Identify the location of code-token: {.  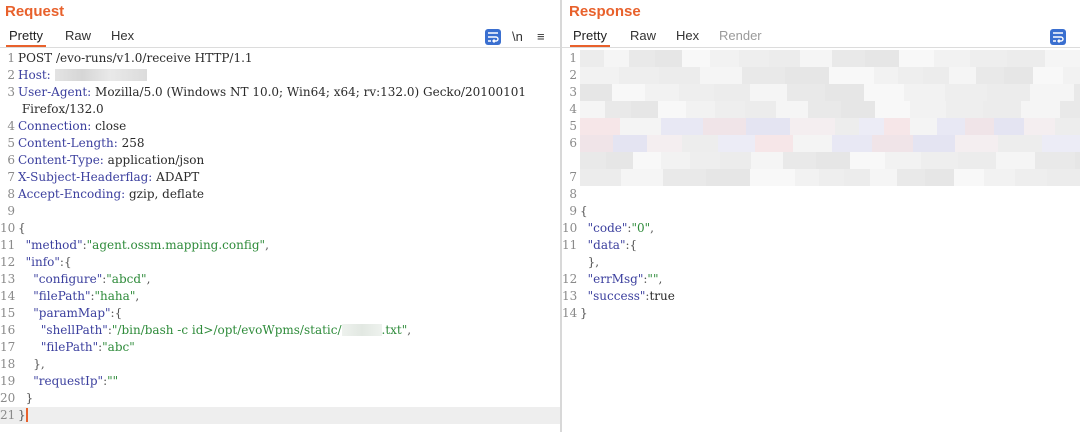
(584, 211).